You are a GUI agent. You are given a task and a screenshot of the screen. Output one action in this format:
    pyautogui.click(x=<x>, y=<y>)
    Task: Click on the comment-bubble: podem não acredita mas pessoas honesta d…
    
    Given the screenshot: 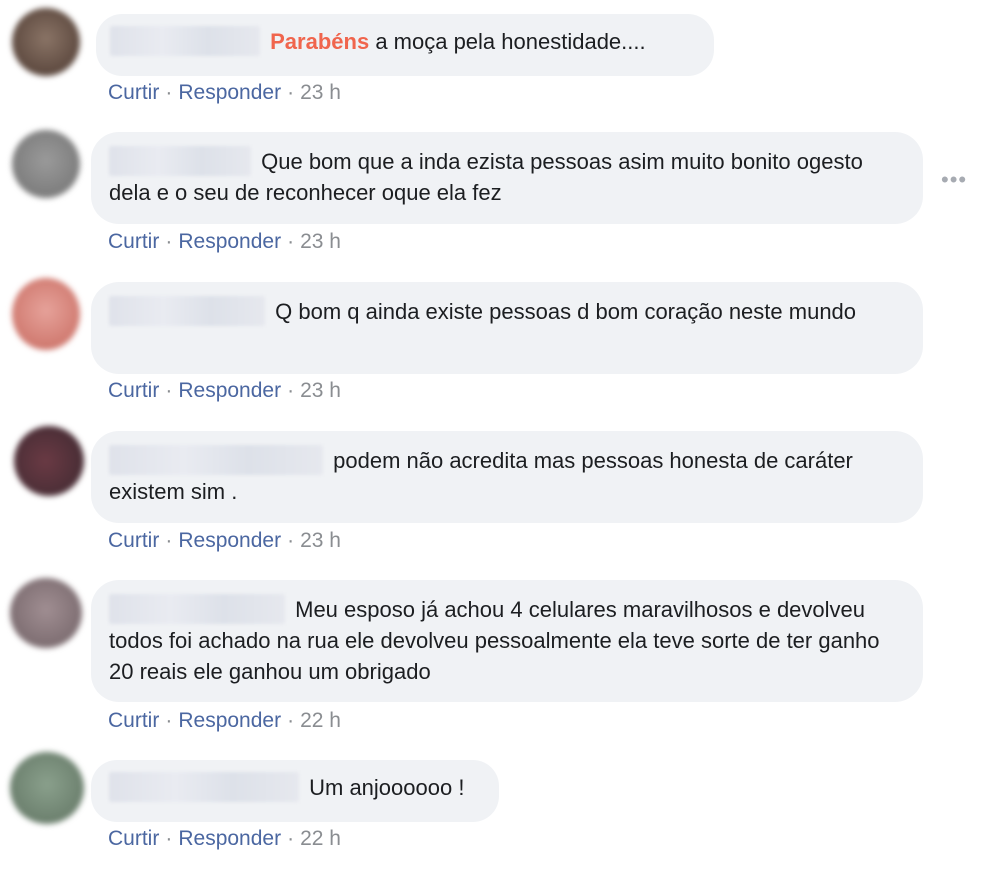 What is the action you would take?
    pyautogui.click(x=507, y=477)
    